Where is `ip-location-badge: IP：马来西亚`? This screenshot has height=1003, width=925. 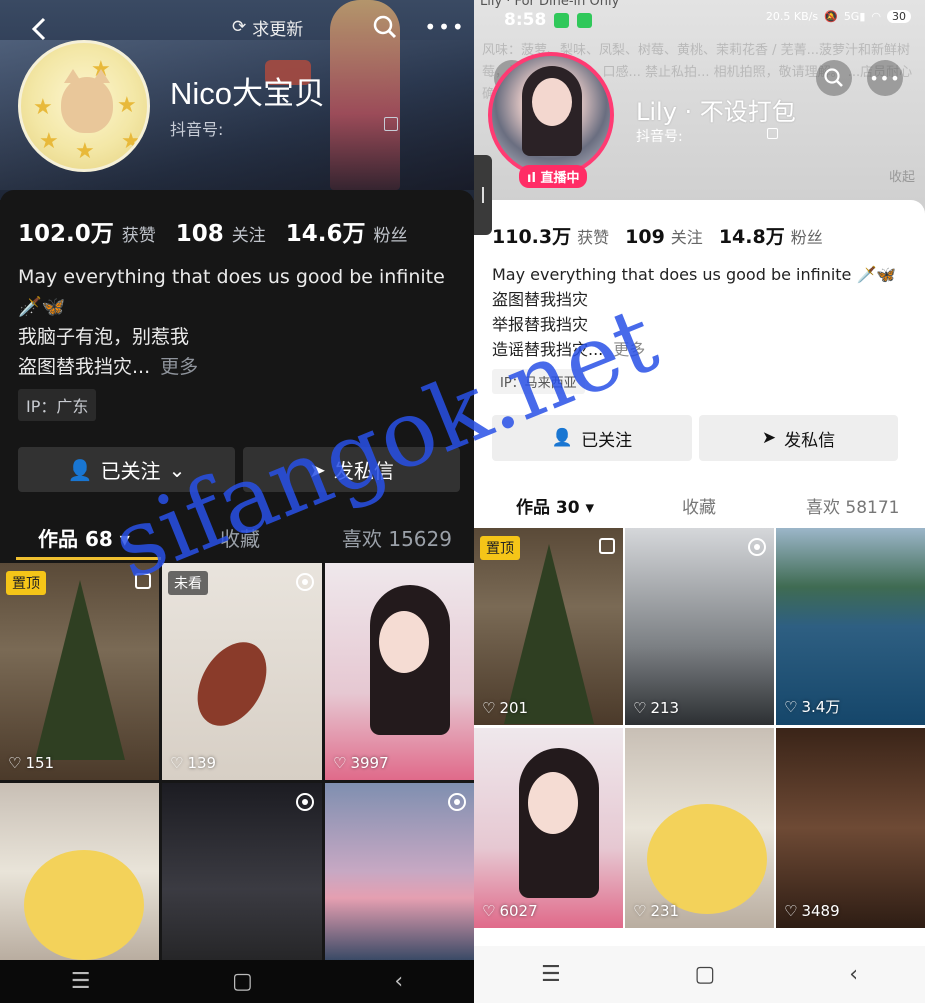 ip-location-badge: IP：马来西亚 is located at coordinates (538, 381).